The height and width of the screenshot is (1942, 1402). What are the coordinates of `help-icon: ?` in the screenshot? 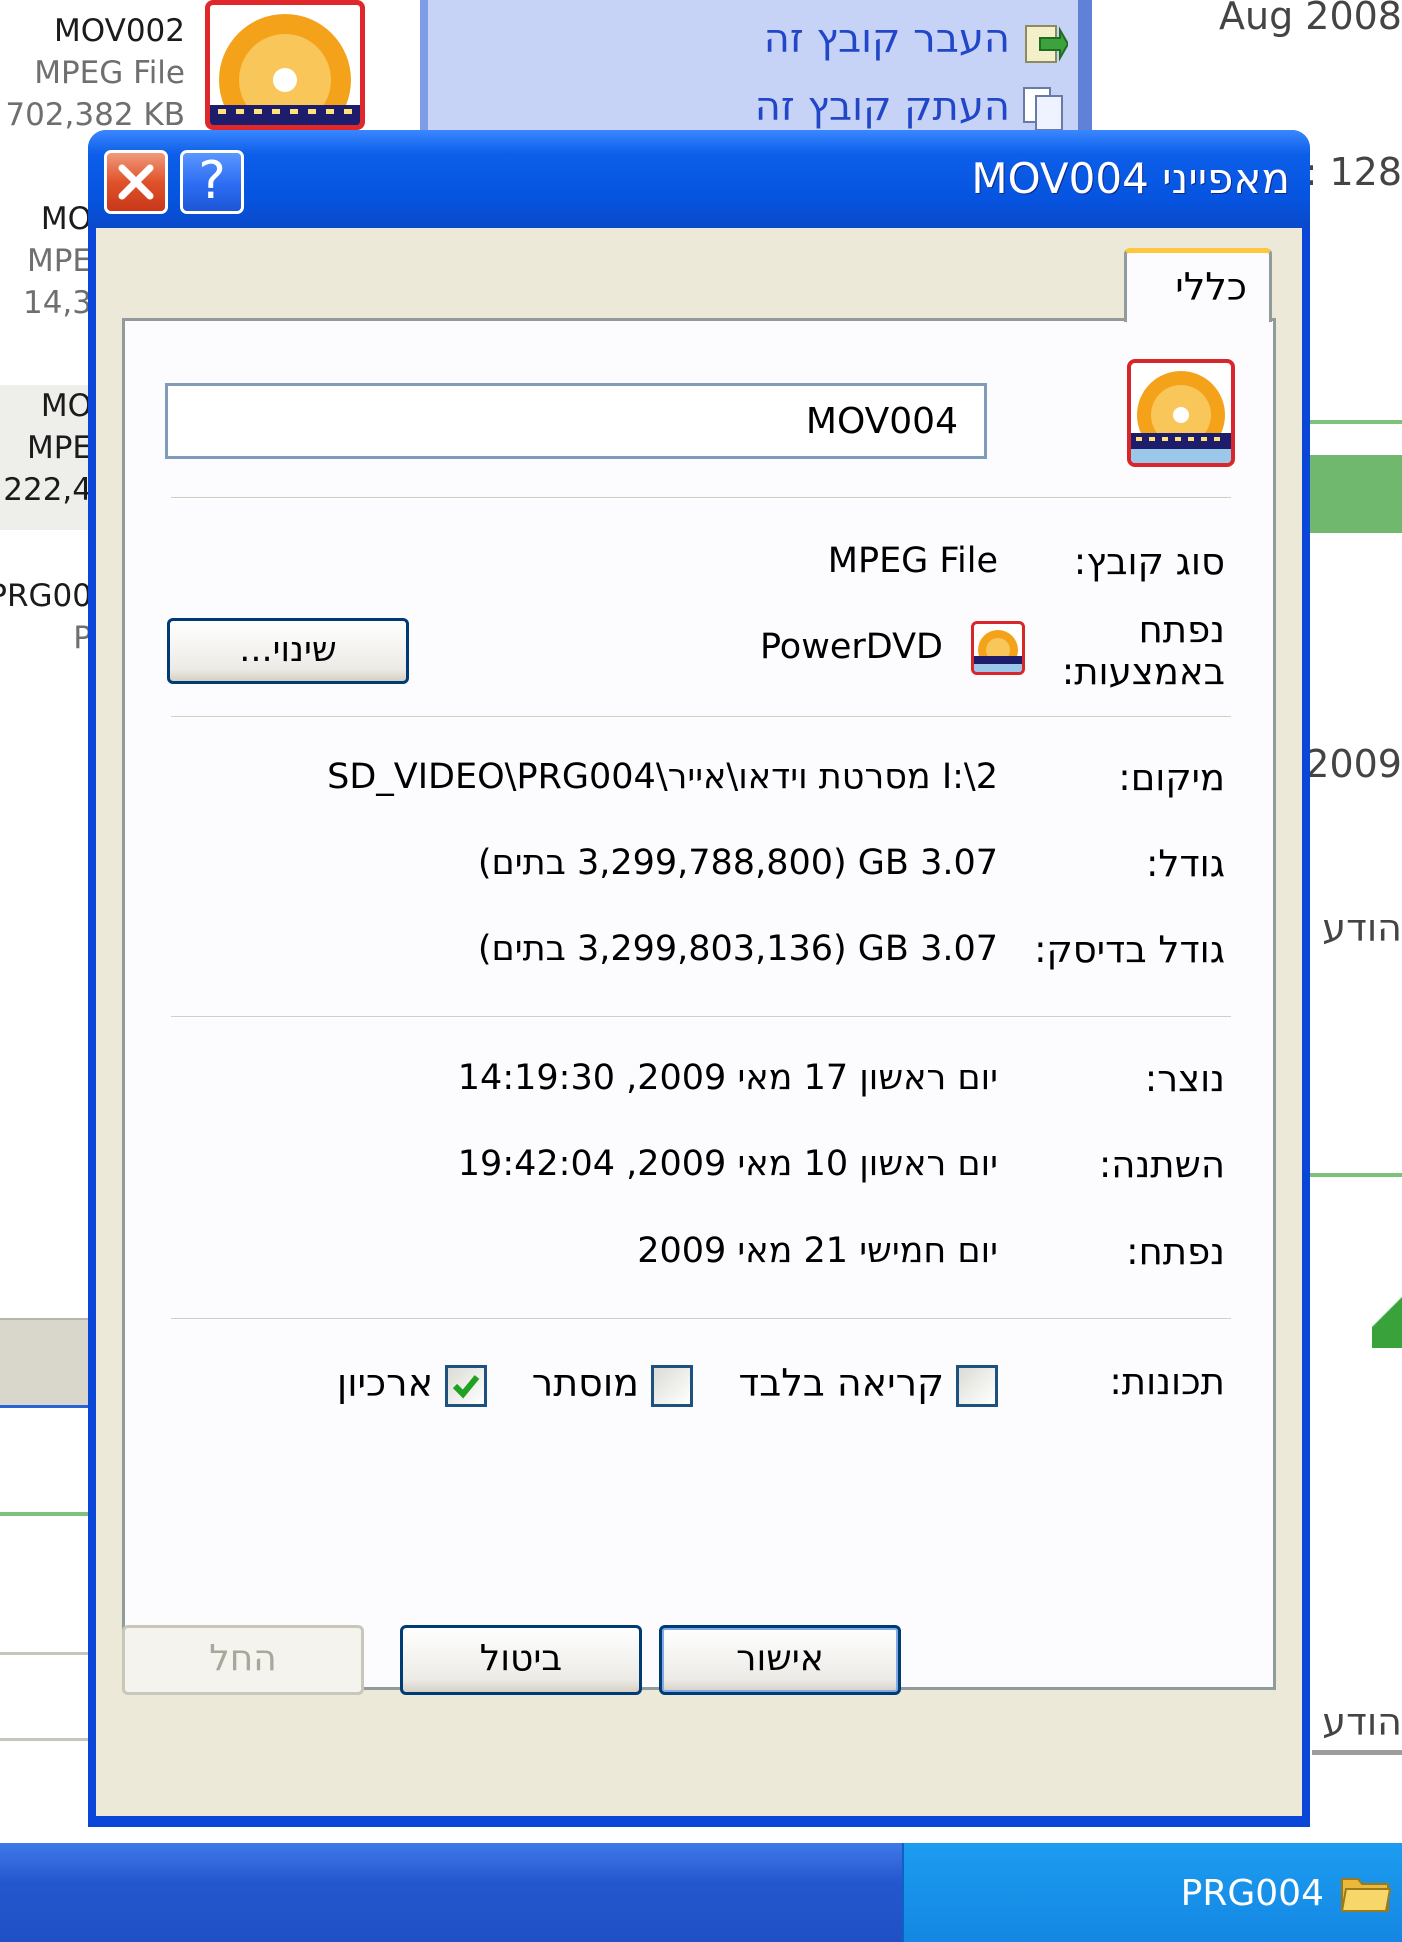 It's located at (212, 181).